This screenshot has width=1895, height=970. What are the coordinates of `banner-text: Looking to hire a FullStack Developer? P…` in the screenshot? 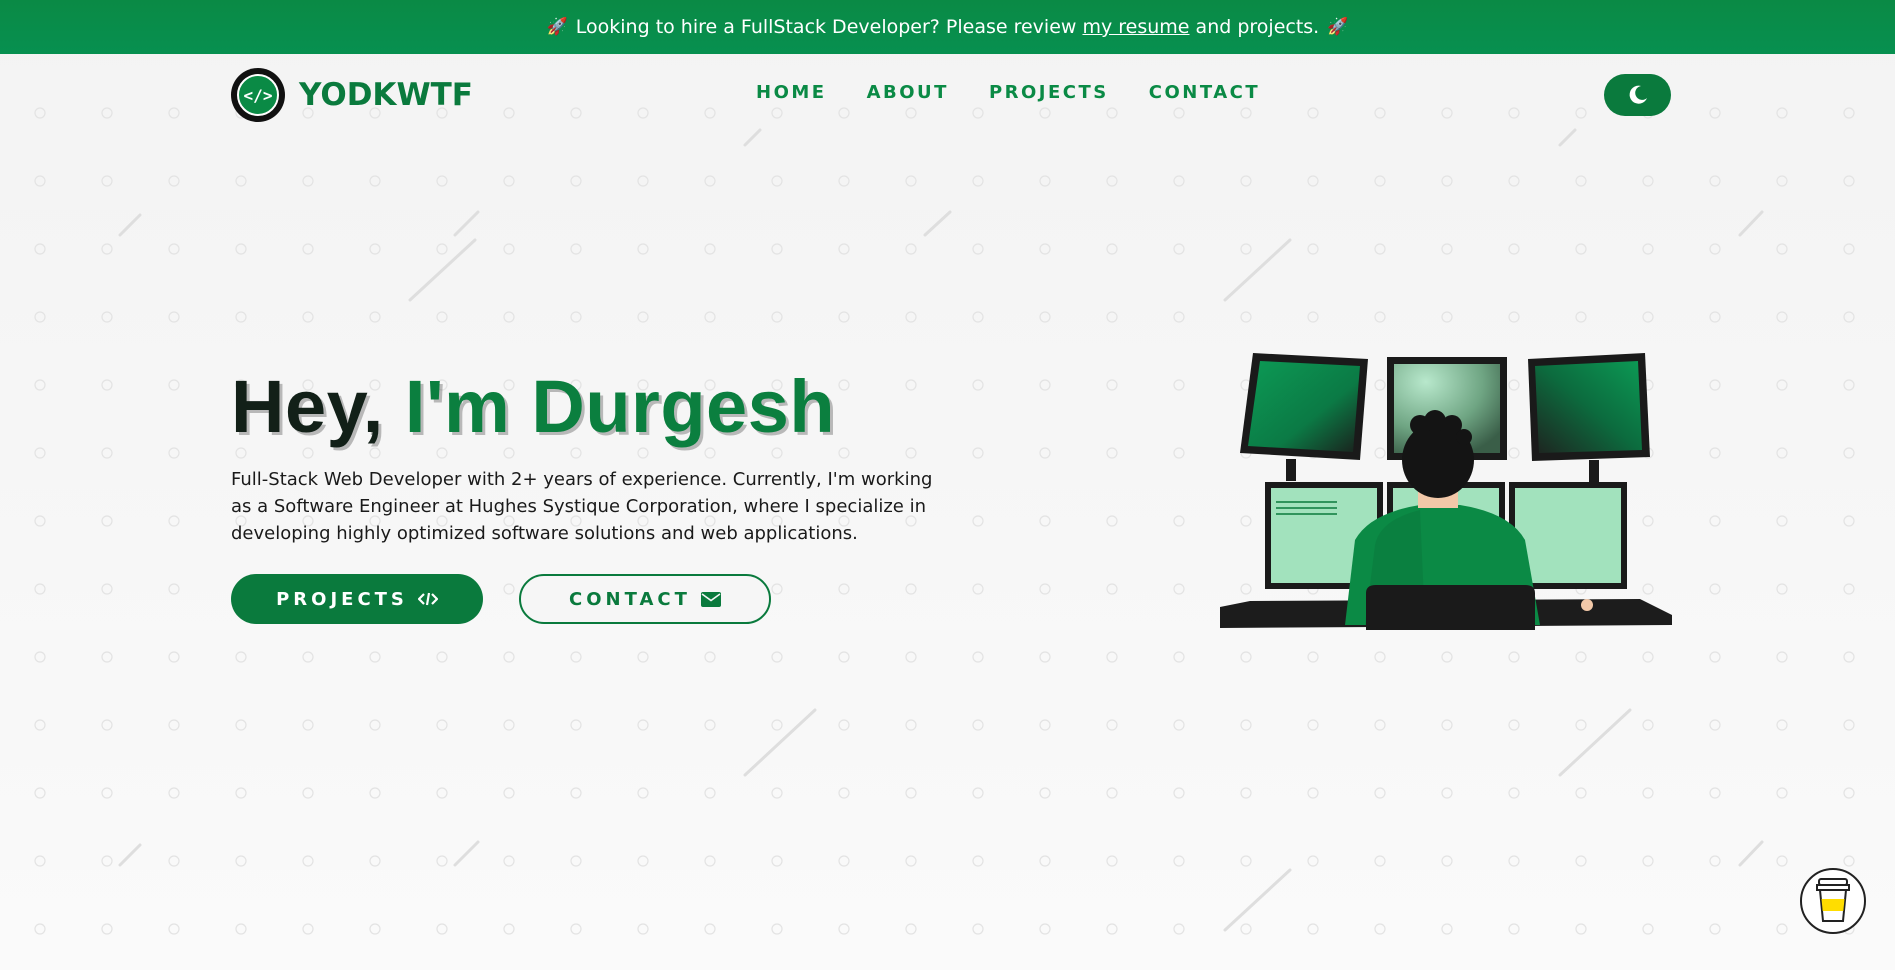 It's located at (826, 27).